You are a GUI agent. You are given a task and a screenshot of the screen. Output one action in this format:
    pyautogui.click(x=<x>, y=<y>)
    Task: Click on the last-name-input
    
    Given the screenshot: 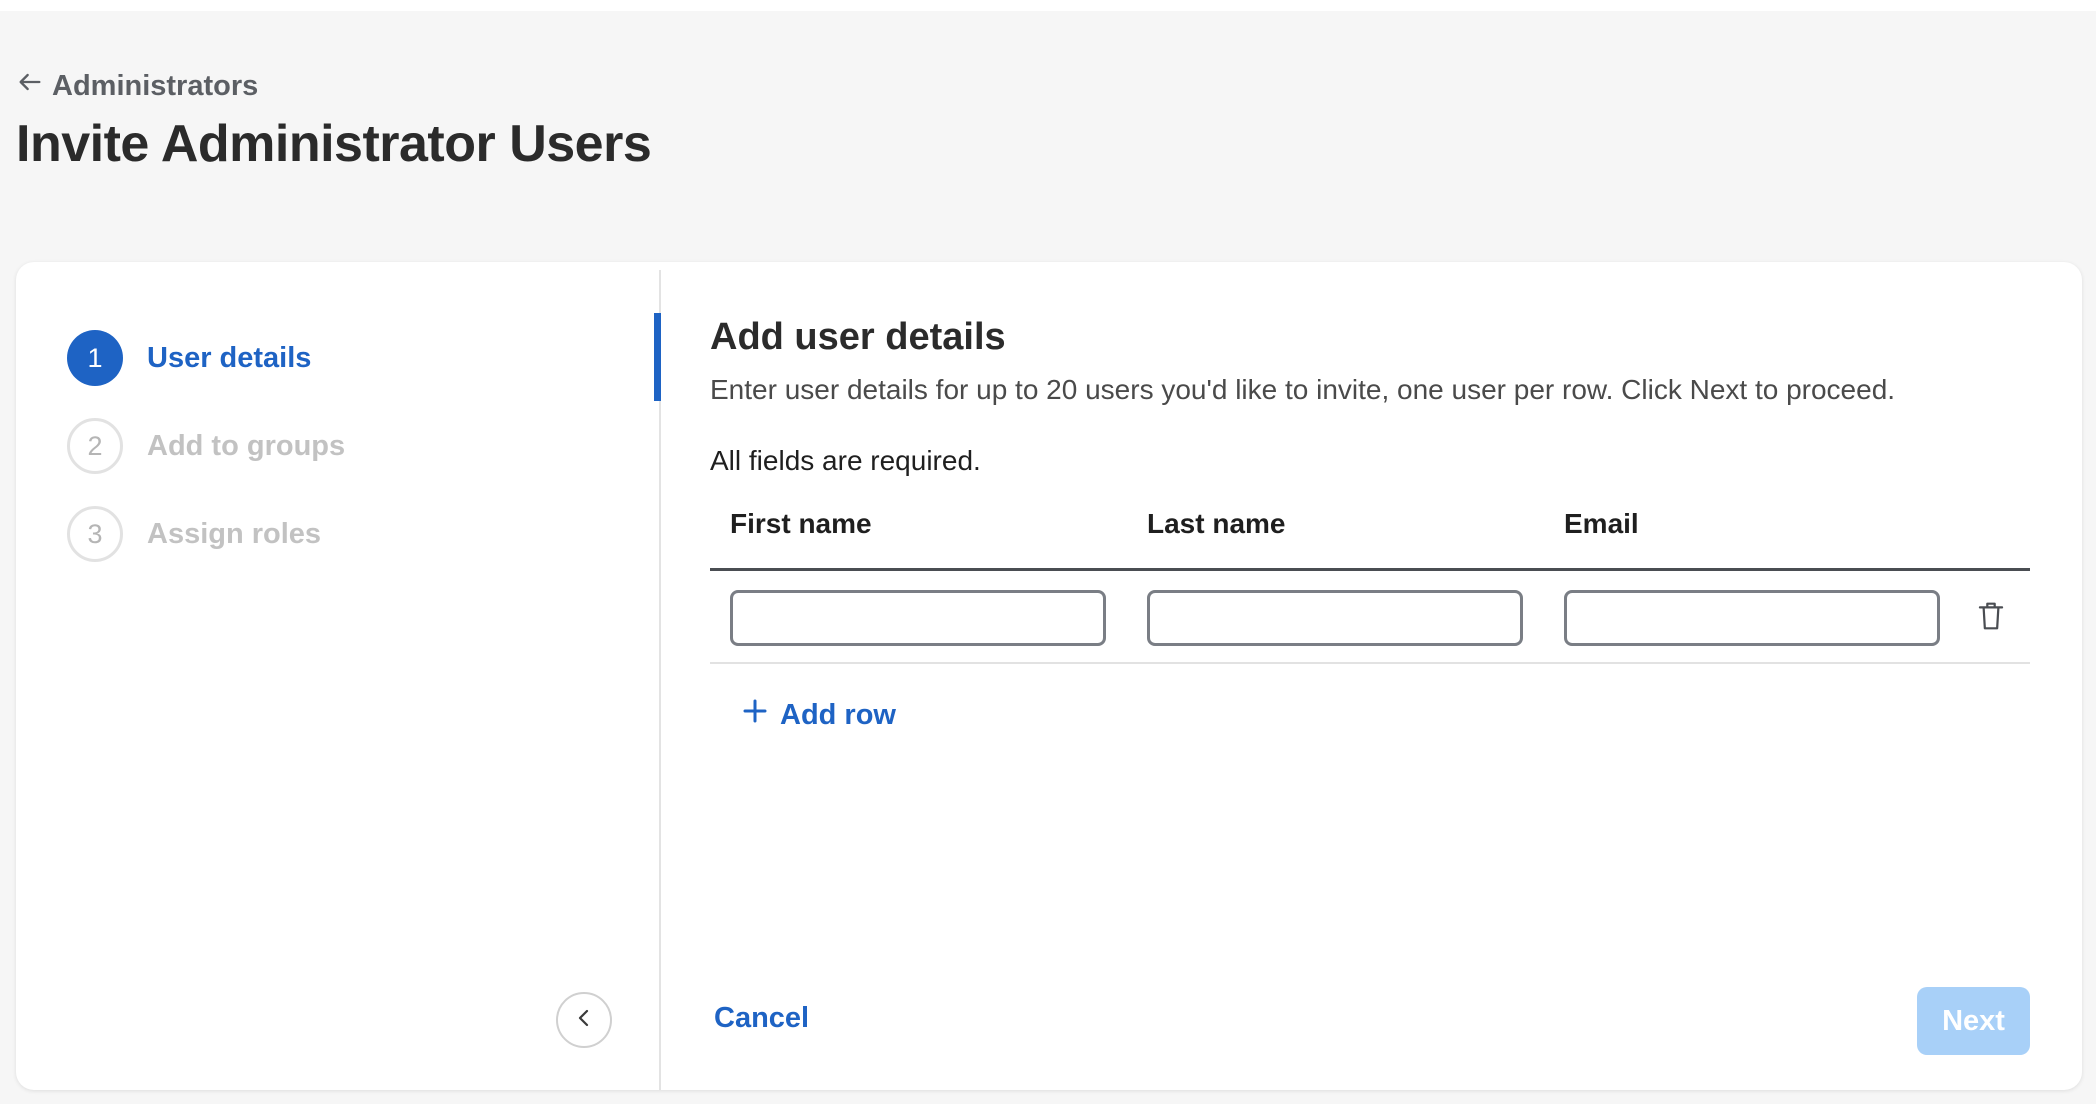 What is the action you would take?
    pyautogui.click(x=1335, y=618)
    